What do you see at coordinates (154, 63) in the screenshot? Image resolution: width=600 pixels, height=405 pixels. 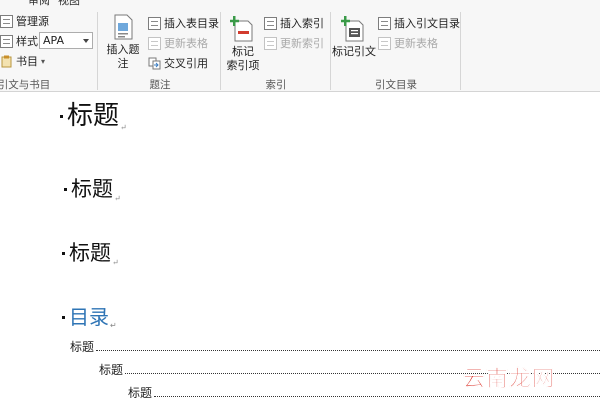 I see `cross-reference-icon` at bounding box center [154, 63].